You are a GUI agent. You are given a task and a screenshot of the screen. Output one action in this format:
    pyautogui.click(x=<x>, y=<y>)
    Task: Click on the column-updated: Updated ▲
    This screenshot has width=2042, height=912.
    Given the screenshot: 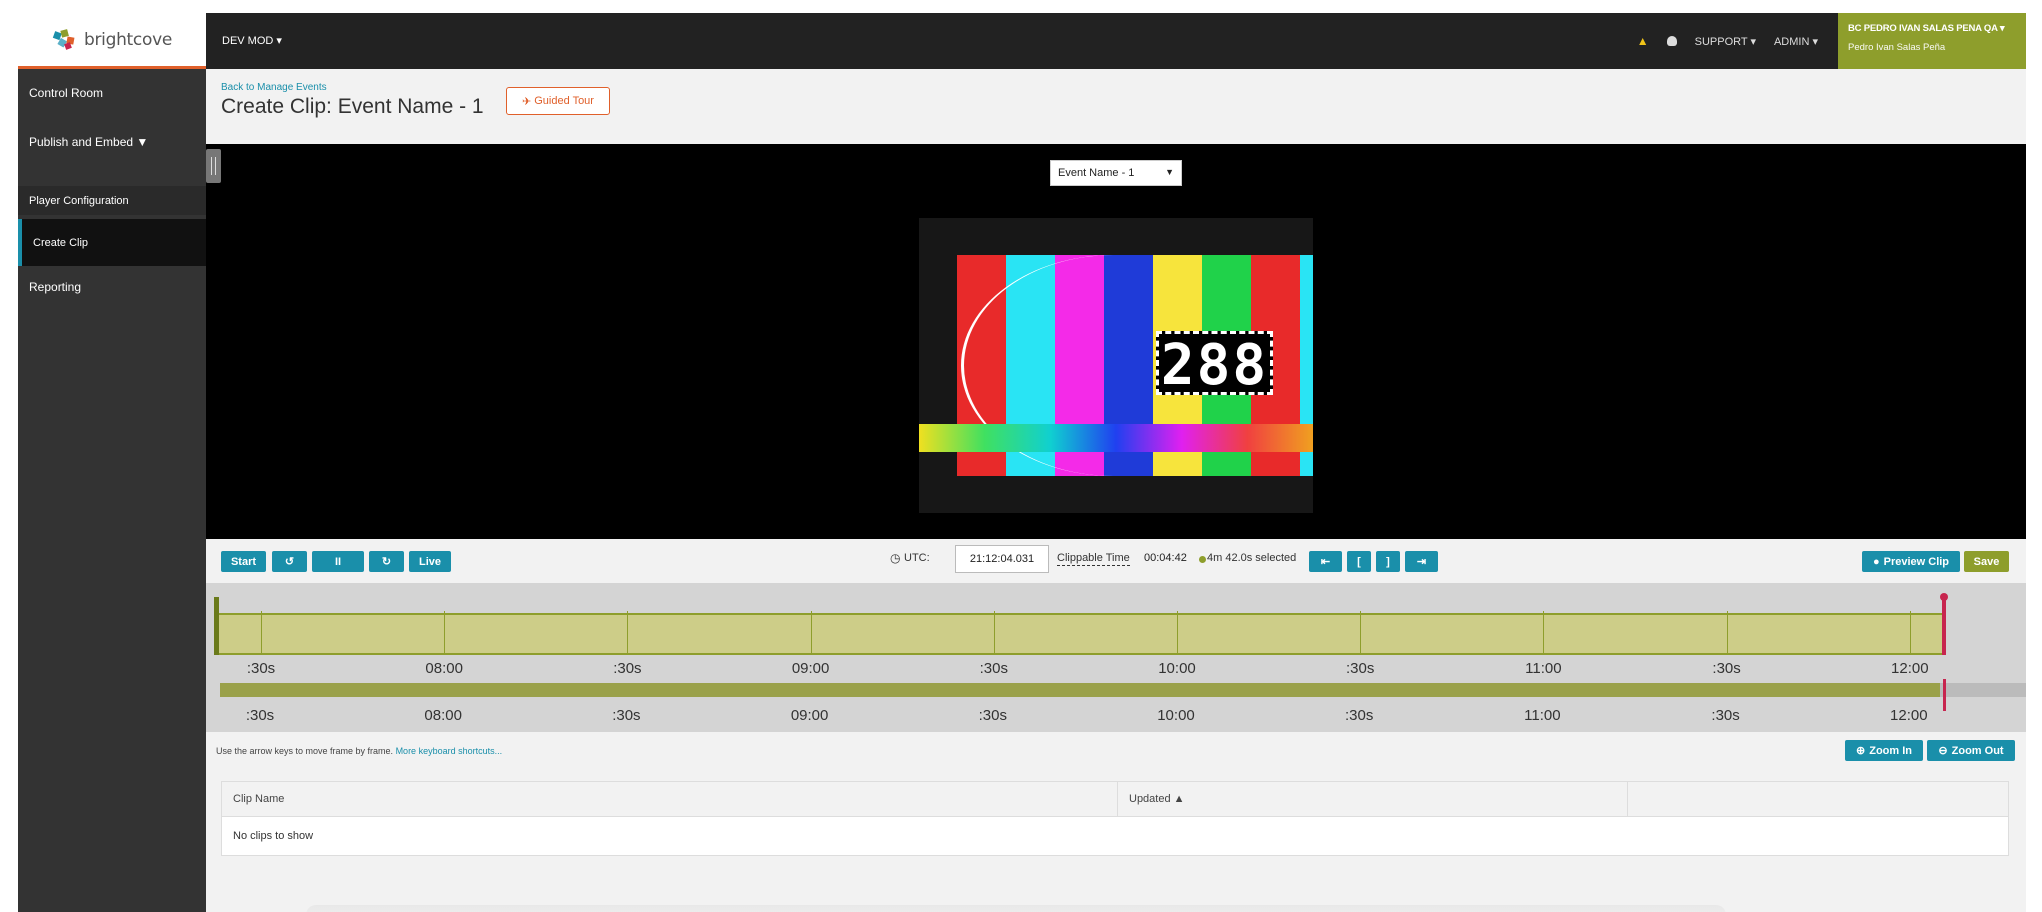 What is the action you would take?
    pyautogui.click(x=1373, y=799)
    